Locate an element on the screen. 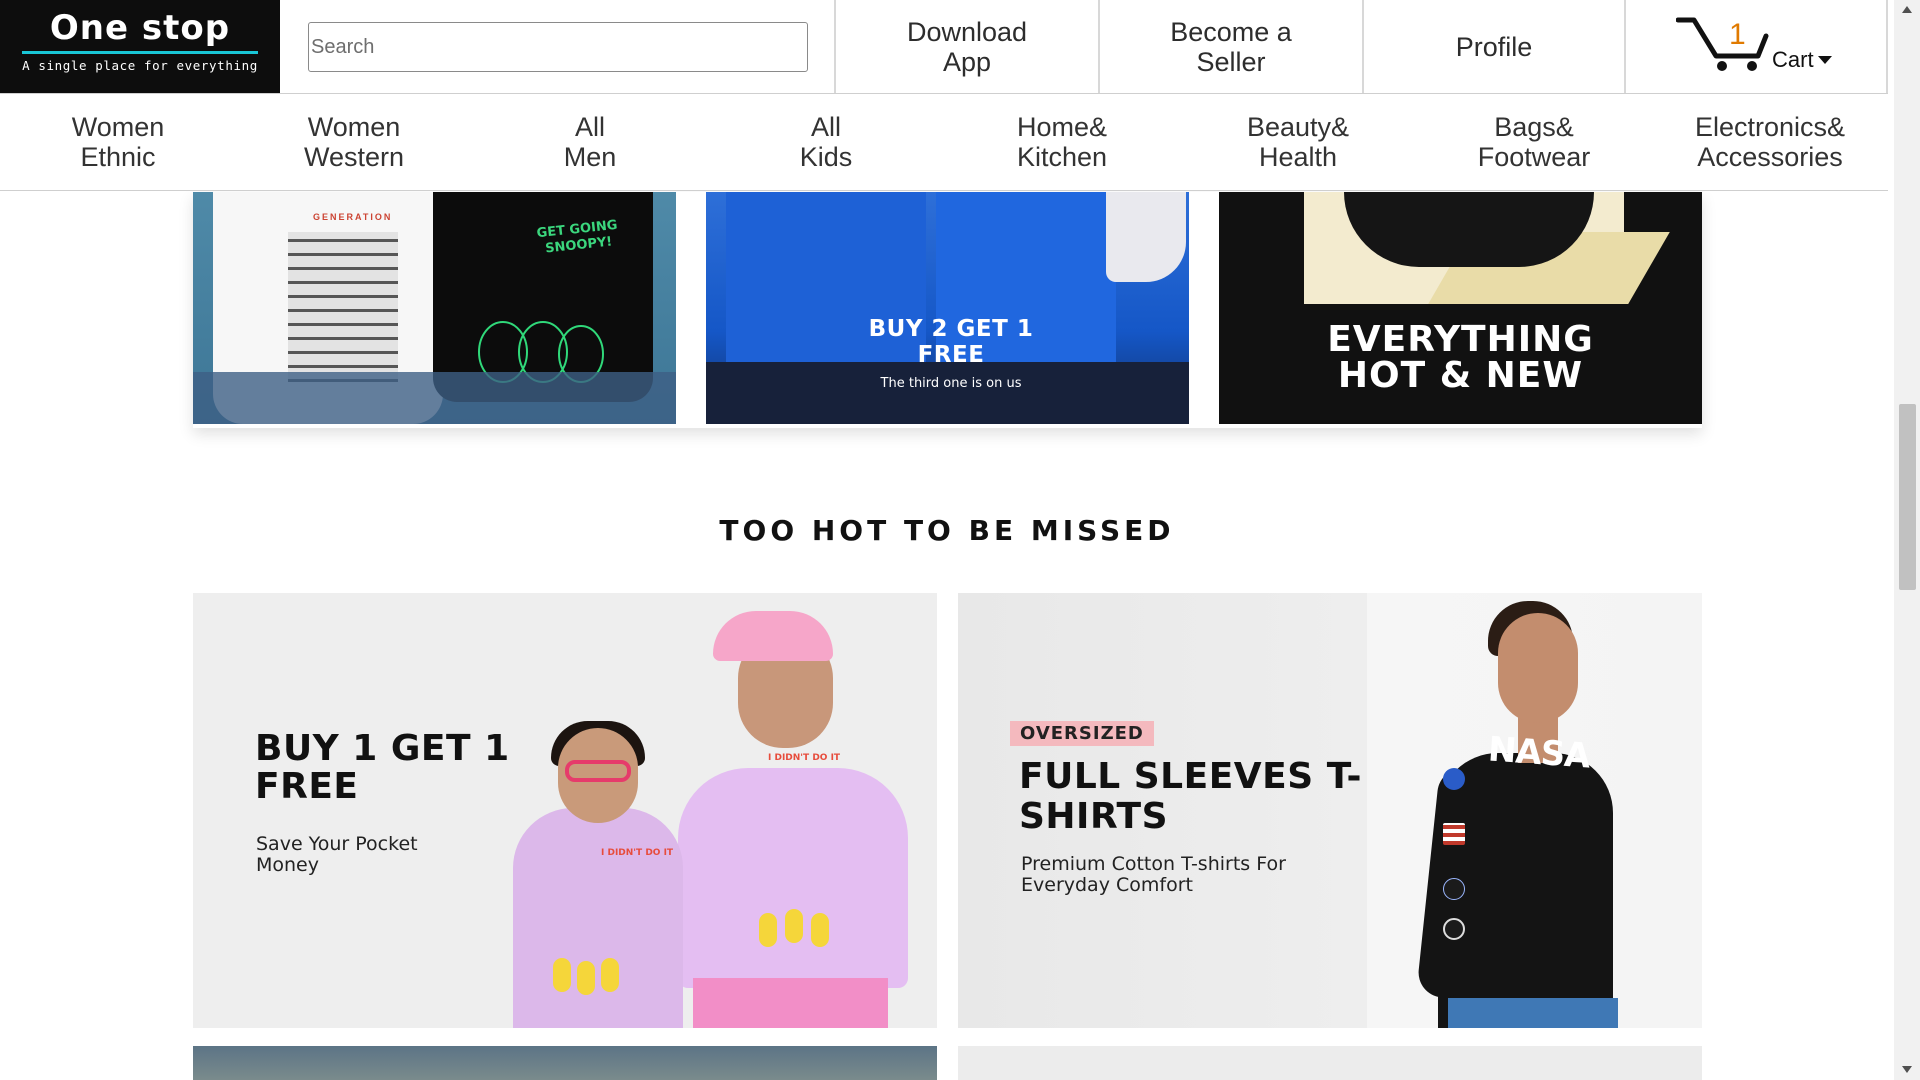 The image size is (1920, 1080). category-label: Home& Kitchen is located at coordinates (1062, 142).